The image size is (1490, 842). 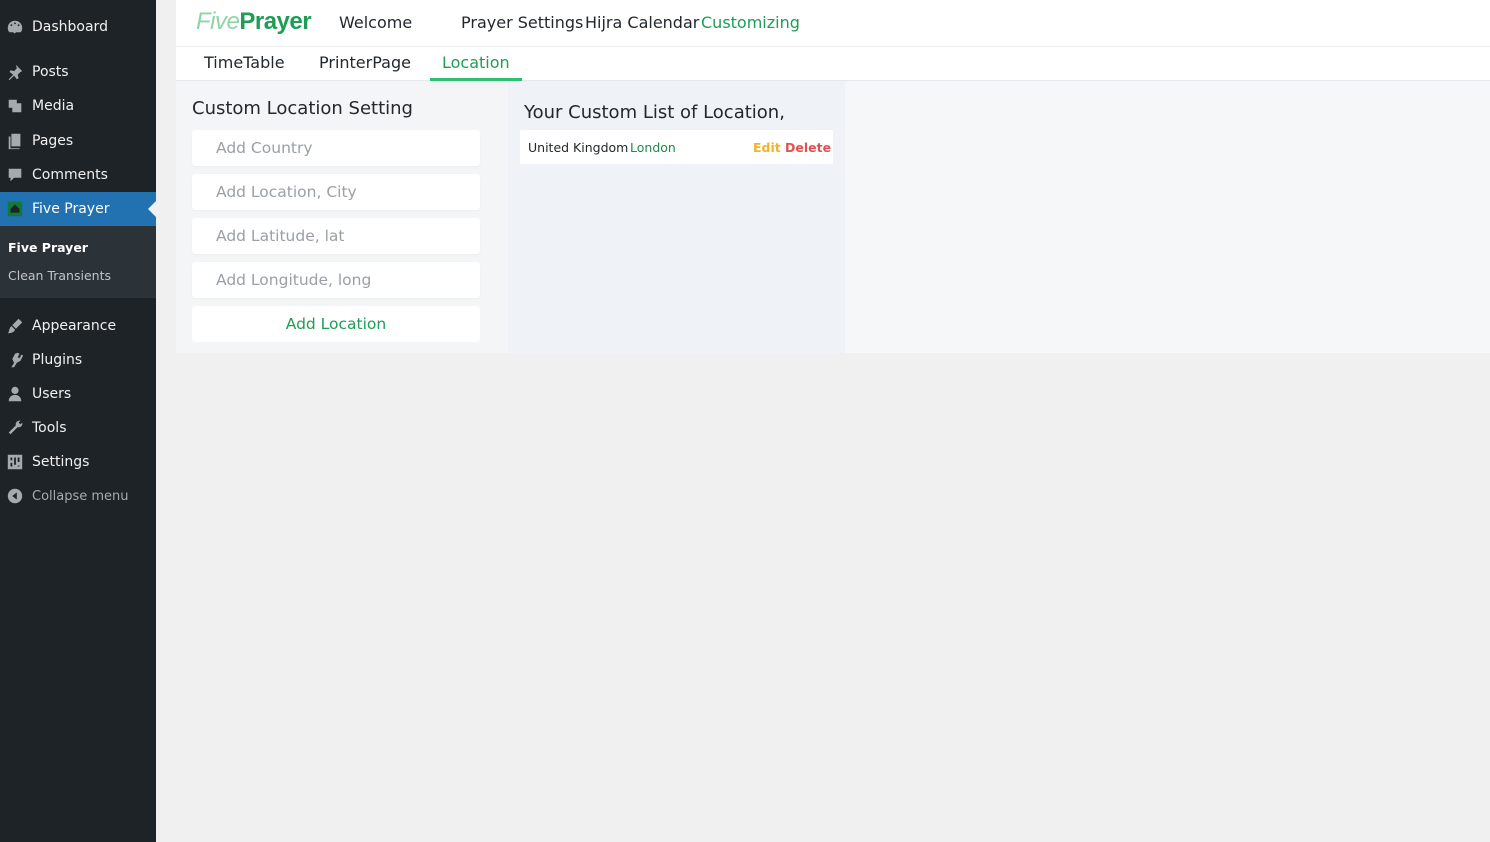 What do you see at coordinates (61, 462) in the screenshot?
I see `sidebar-item-label: Settings` at bounding box center [61, 462].